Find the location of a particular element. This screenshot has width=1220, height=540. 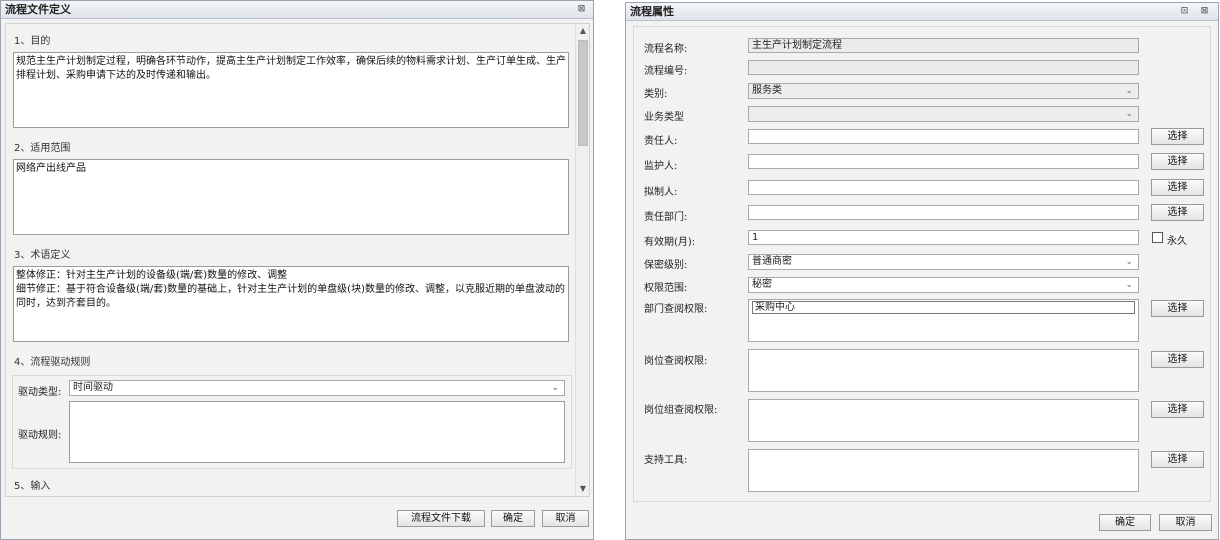

support-tools-area is located at coordinates (943, 470).